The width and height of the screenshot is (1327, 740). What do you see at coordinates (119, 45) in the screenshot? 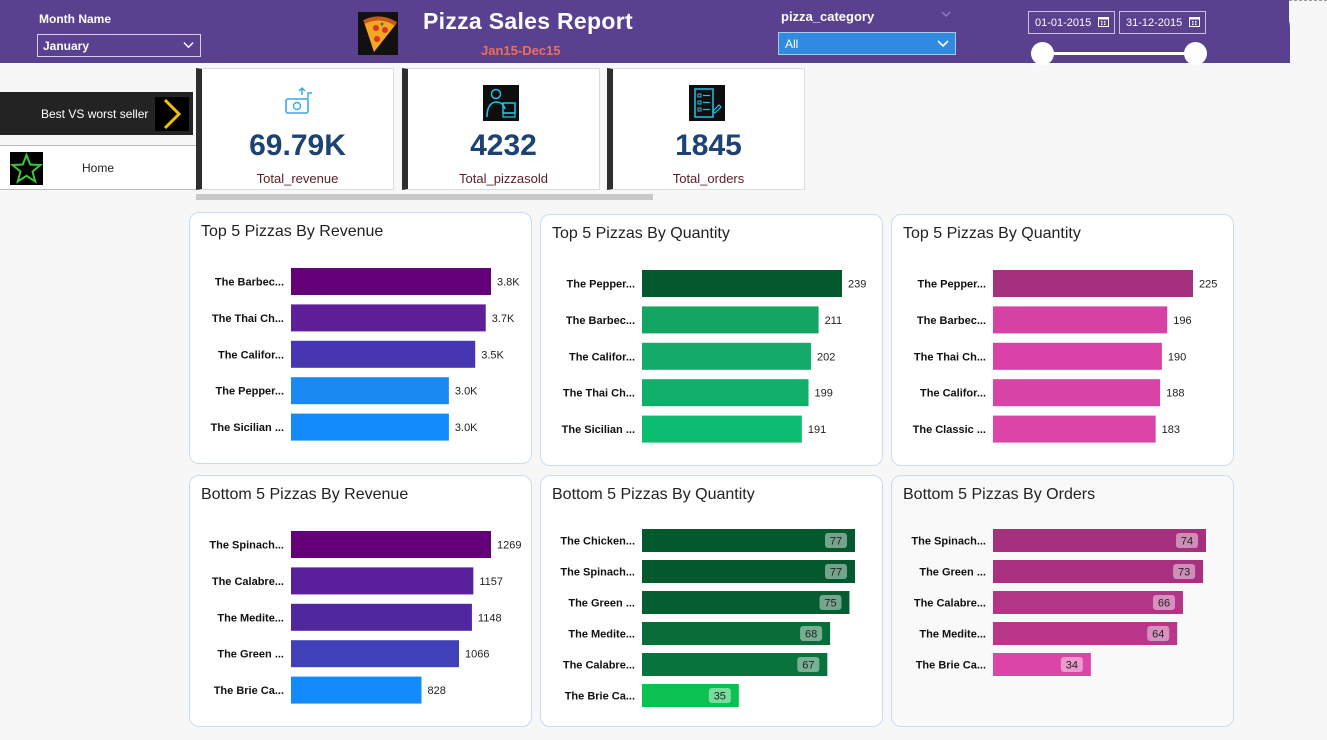
I see `month-filter-select: January` at bounding box center [119, 45].